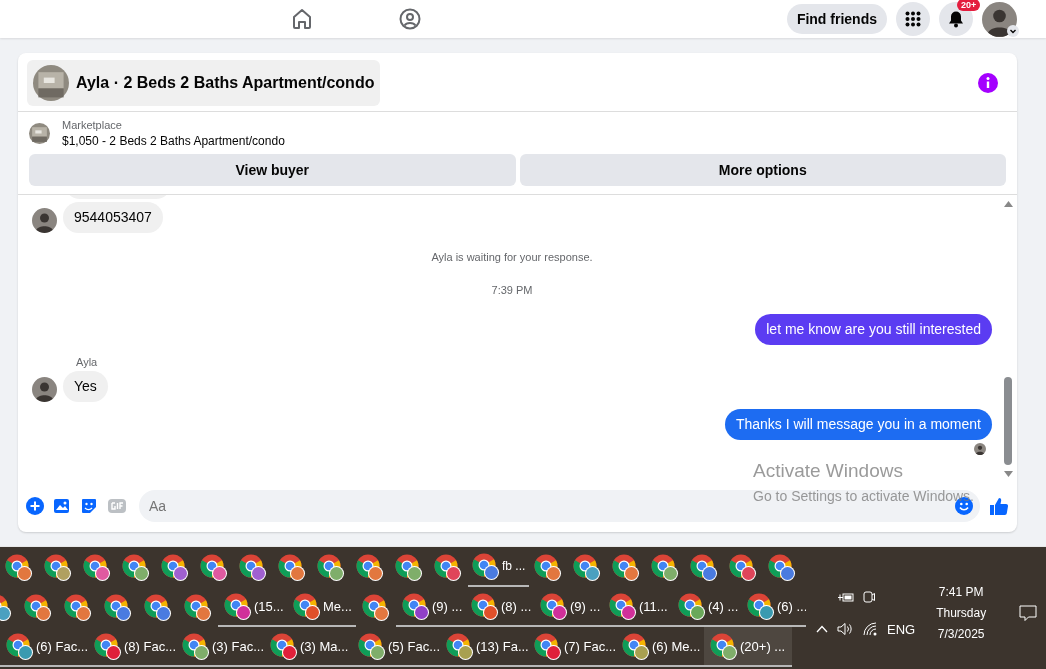  I want to click on find-friends-button: Find friends, so click(836, 19).